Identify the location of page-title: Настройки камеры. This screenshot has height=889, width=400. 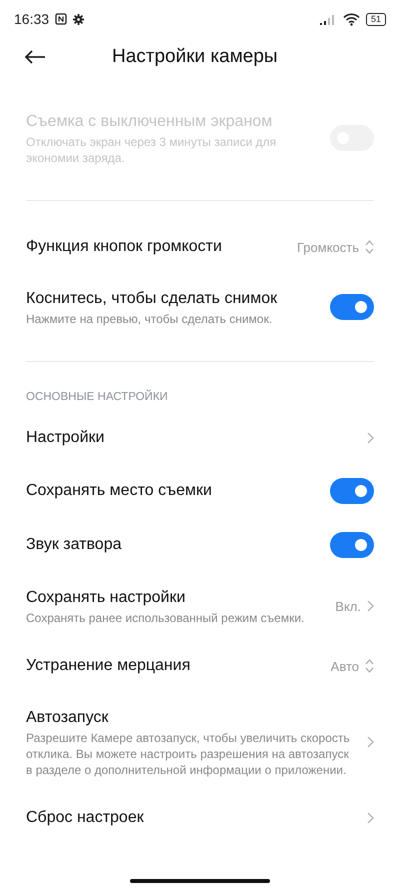
(195, 57).